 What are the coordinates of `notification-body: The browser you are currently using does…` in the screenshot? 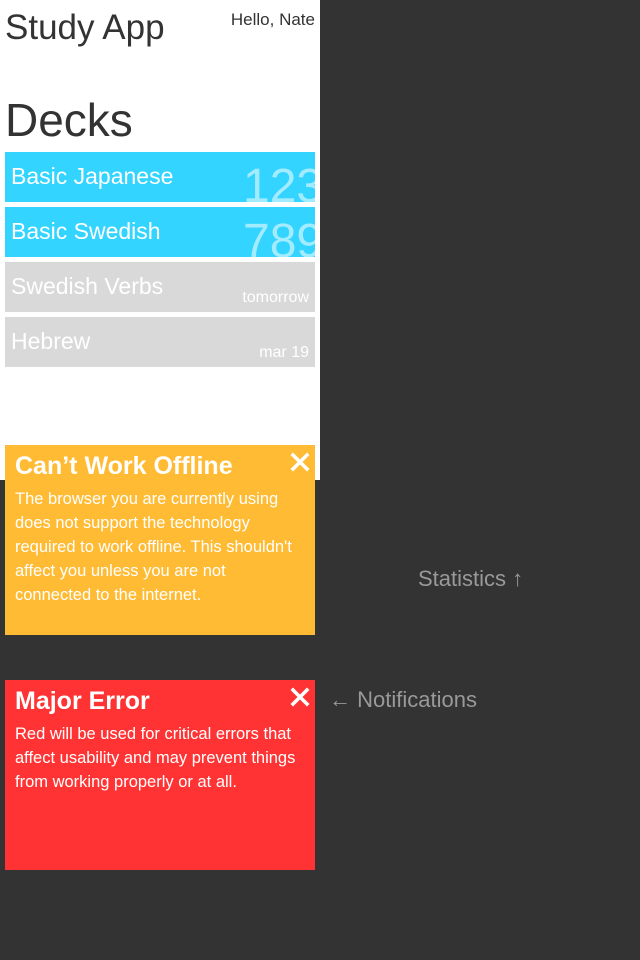 It's located at (153, 547).